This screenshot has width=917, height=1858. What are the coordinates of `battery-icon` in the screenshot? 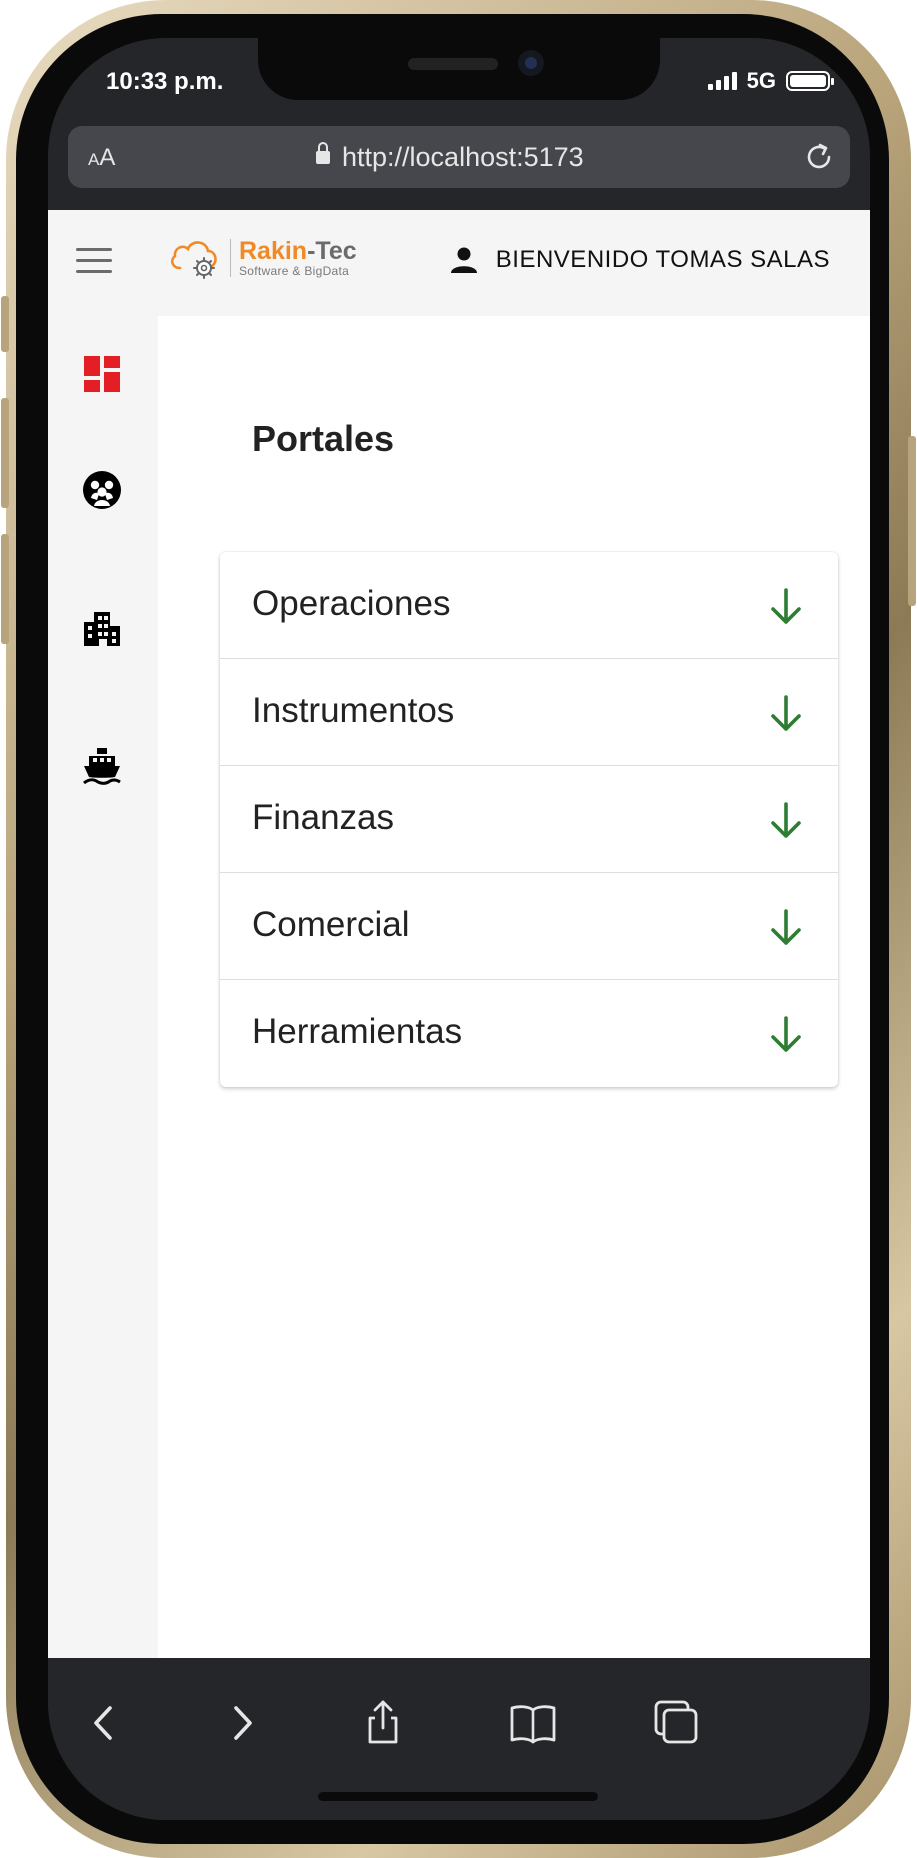 It's located at (810, 81).